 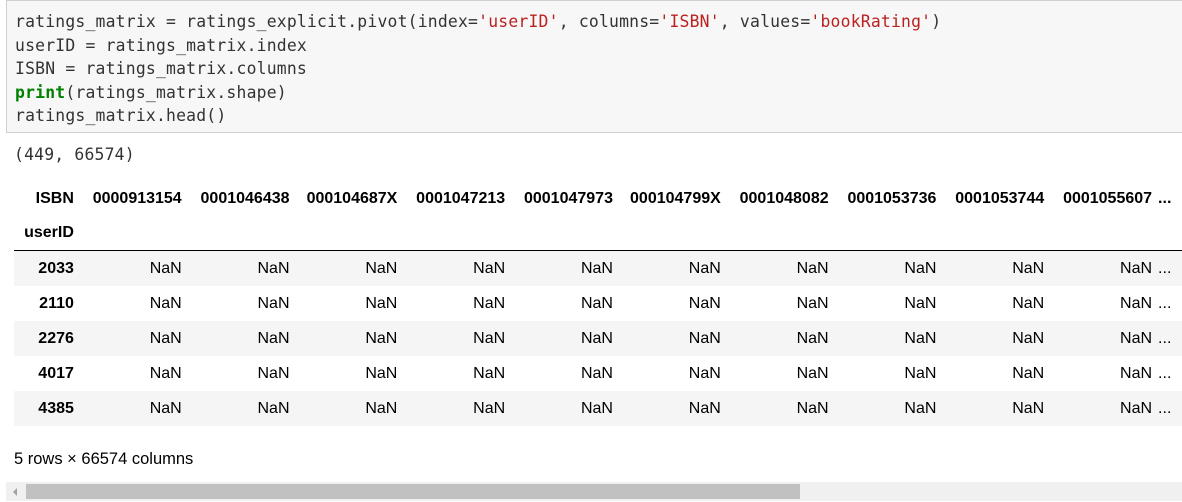 I want to click on index-name-row: userID, so click(x=598, y=233).